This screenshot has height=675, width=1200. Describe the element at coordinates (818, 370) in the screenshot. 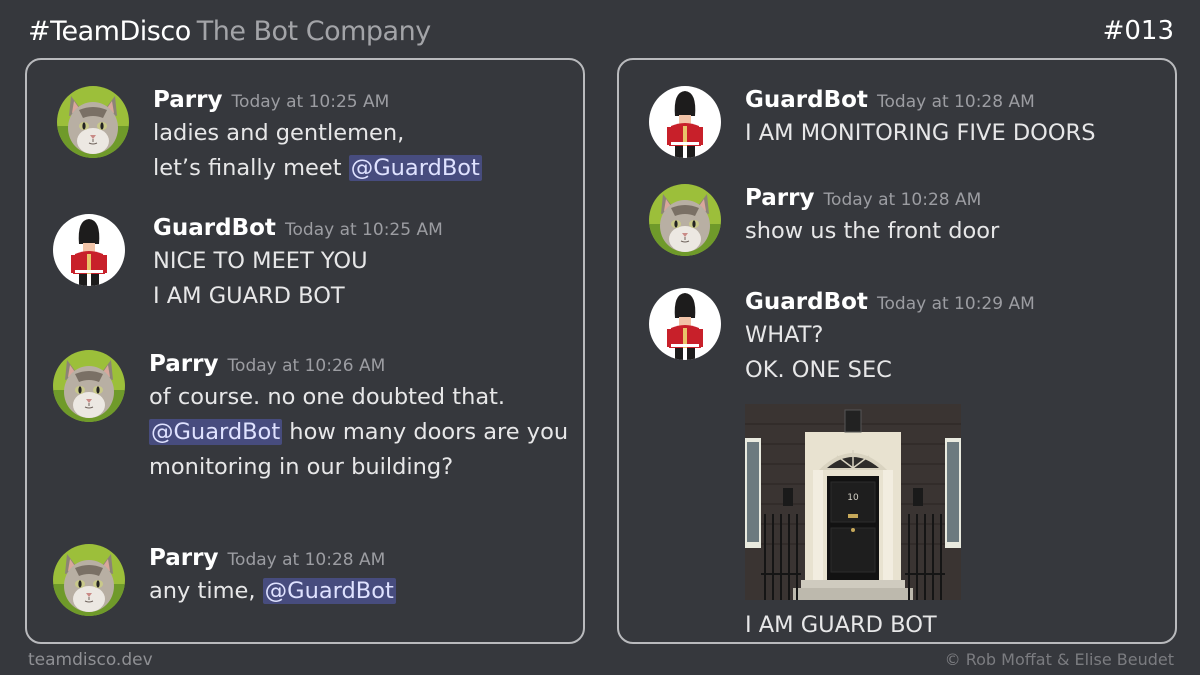

I see `message-text: OK. ONE SEC` at that location.